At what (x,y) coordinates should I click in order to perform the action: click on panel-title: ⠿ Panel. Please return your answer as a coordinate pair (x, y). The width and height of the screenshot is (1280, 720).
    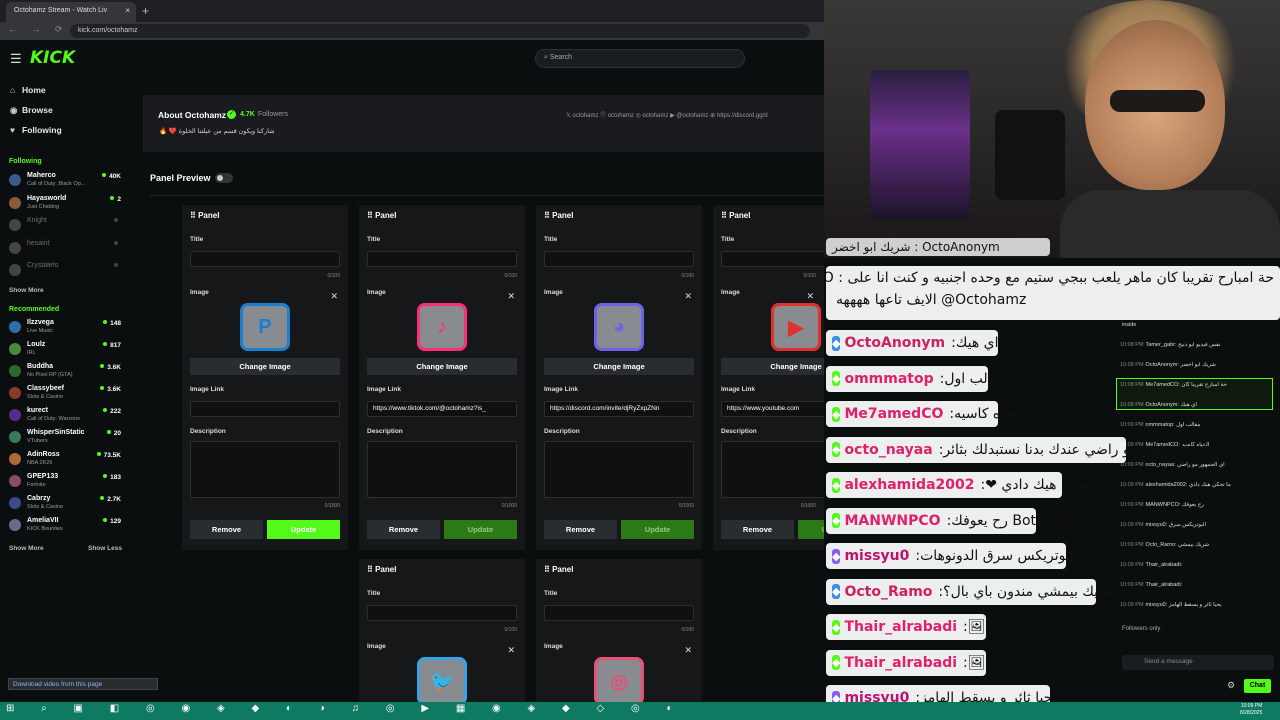
    Looking at the image, I should click on (381, 569).